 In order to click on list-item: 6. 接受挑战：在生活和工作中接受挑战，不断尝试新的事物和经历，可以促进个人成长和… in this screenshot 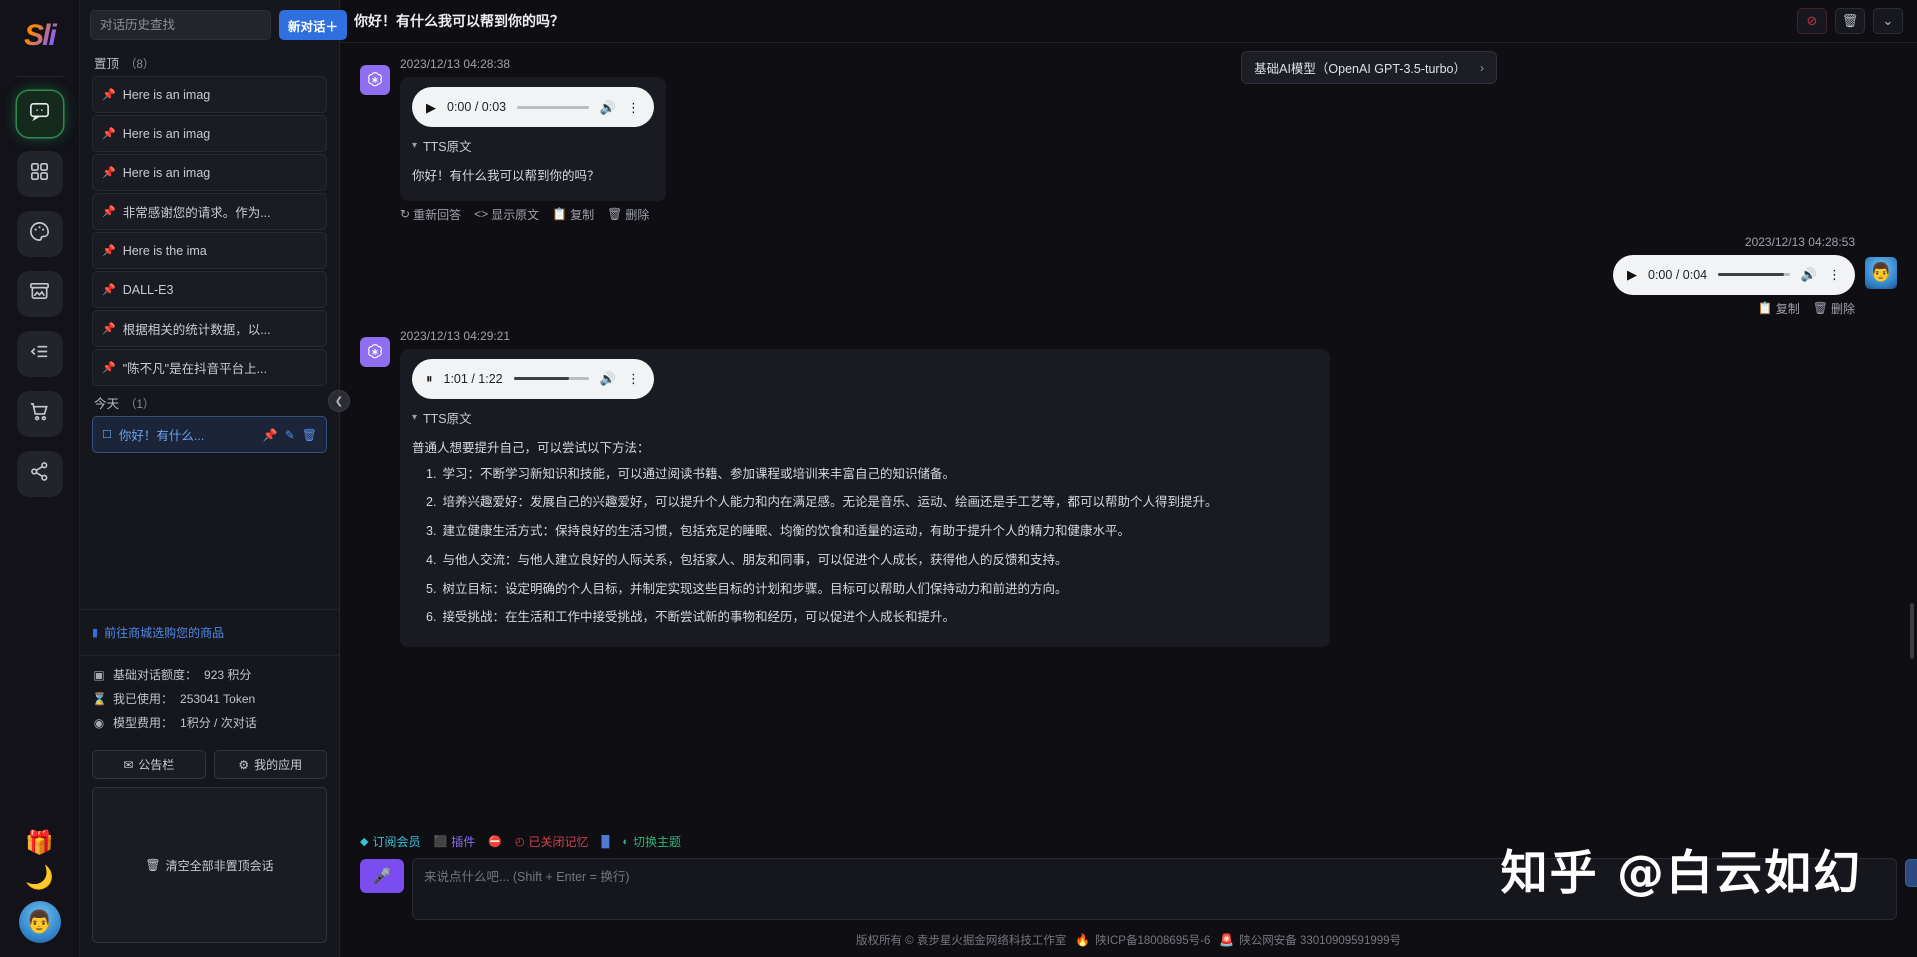, I will do `click(690, 617)`.